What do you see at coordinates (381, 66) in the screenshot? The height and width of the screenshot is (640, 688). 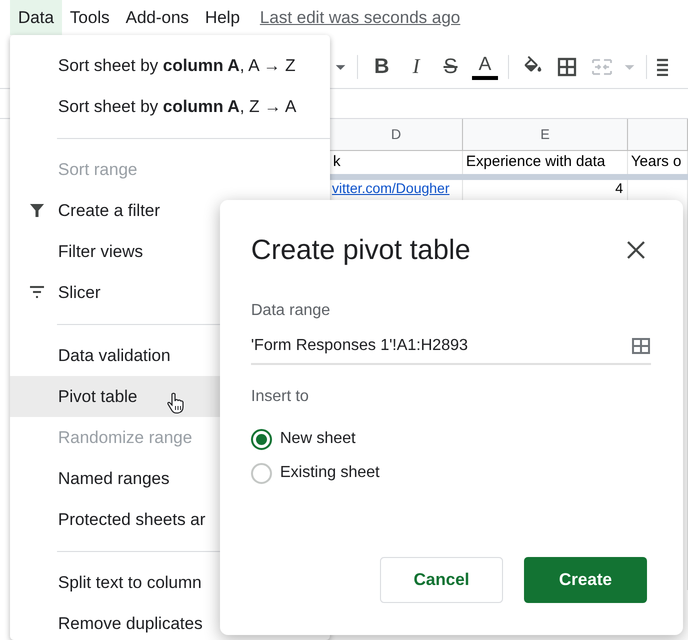 I see `bold-button: B` at bounding box center [381, 66].